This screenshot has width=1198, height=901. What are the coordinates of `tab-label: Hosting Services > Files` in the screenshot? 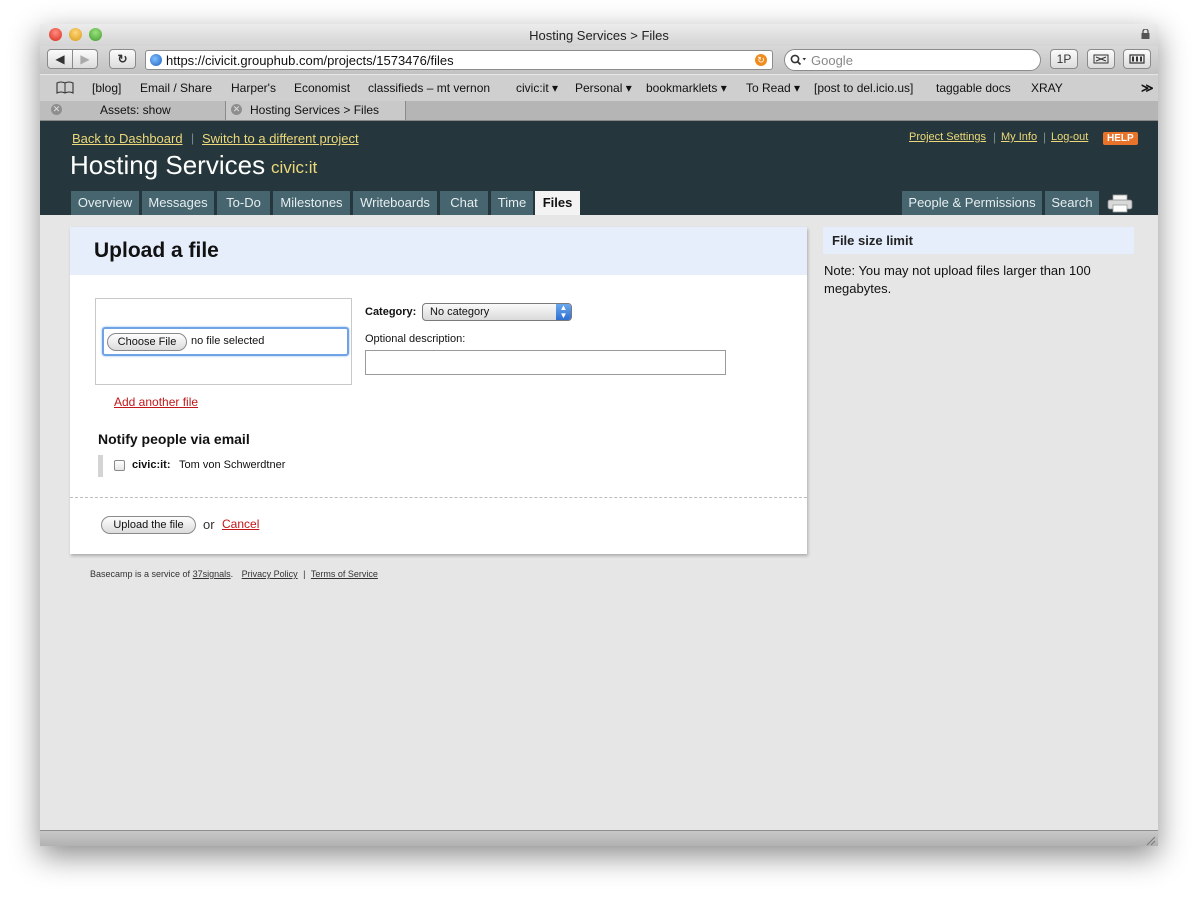 It's located at (315, 110).